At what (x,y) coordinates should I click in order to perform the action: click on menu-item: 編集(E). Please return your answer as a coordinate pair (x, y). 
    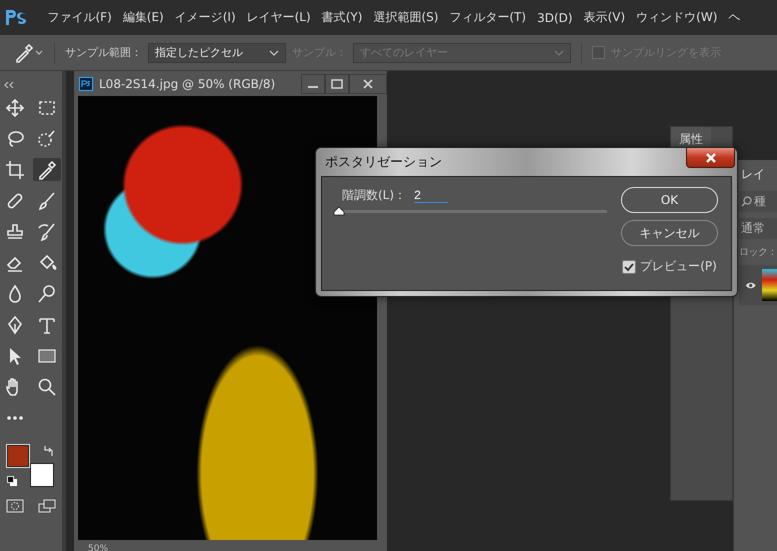
    Looking at the image, I should click on (143, 17).